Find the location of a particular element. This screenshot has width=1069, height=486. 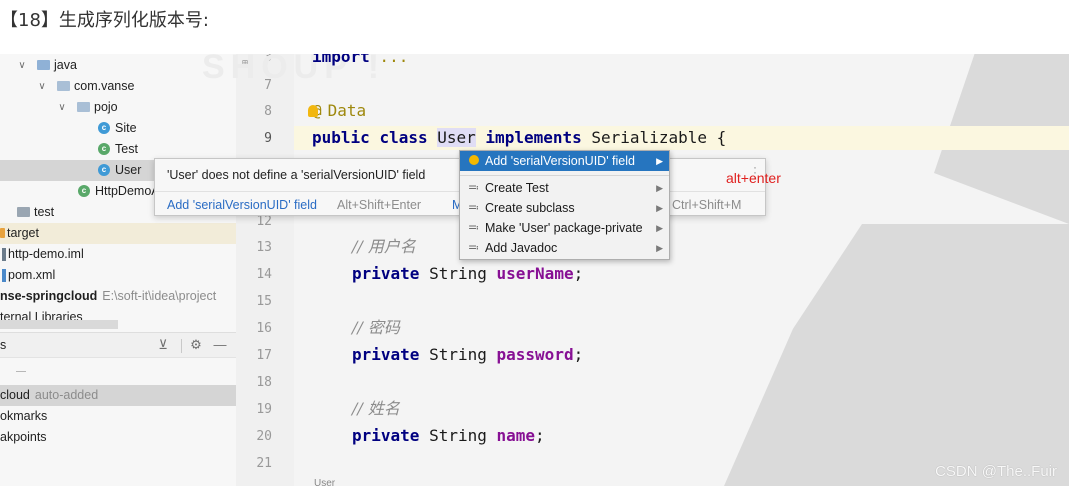

class-name-highlight: User is located at coordinates (456, 137).